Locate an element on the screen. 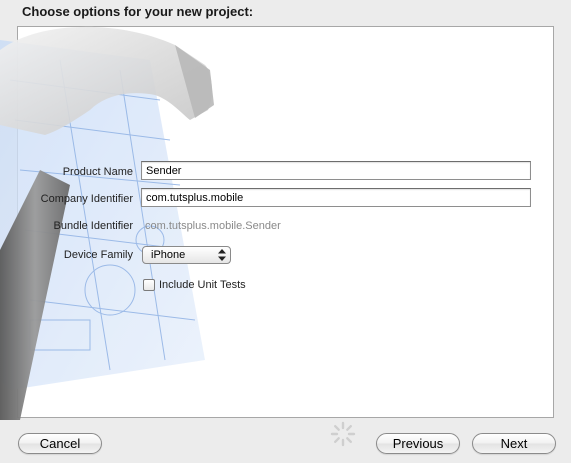 The height and width of the screenshot is (463, 571). cancel-button: Cancel is located at coordinates (60, 443).